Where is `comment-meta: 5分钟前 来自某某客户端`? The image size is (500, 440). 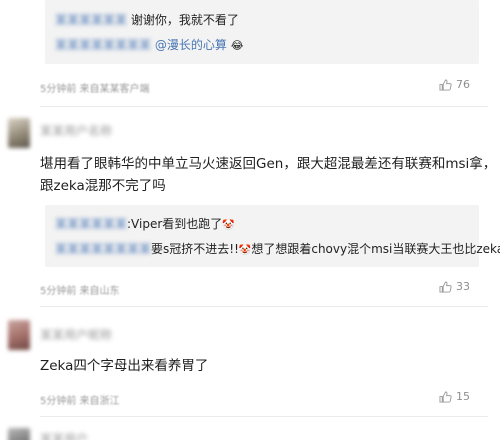
comment-meta: 5分钟前 来自某某客户端 is located at coordinates (95, 89).